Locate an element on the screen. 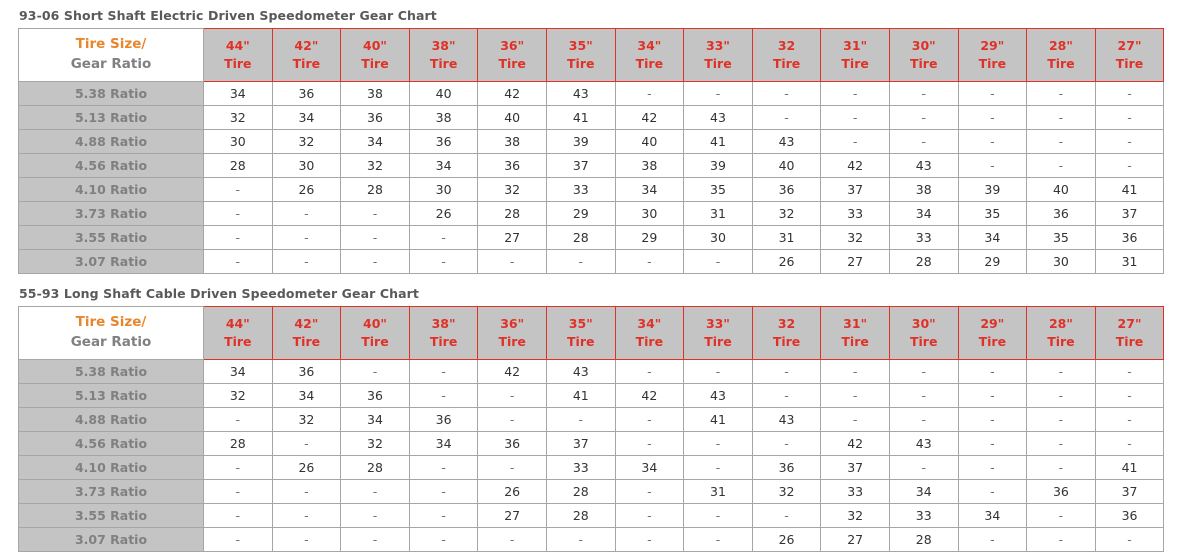  table-row: 4.56 Ratio 28 30 32 34 36 37 38 39 40 42 43- - - is located at coordinates (591, 165).